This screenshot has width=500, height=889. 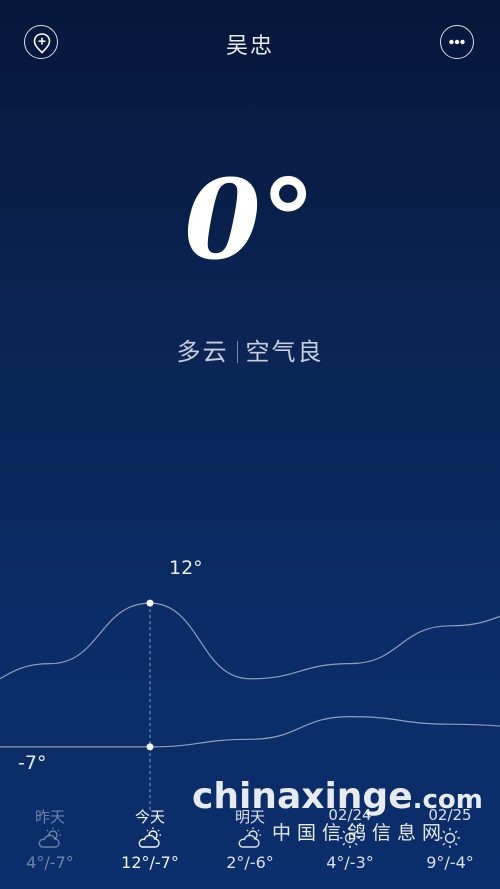 I want to click on forecast-range: 2°/-6°, so click(x=250, y=862).